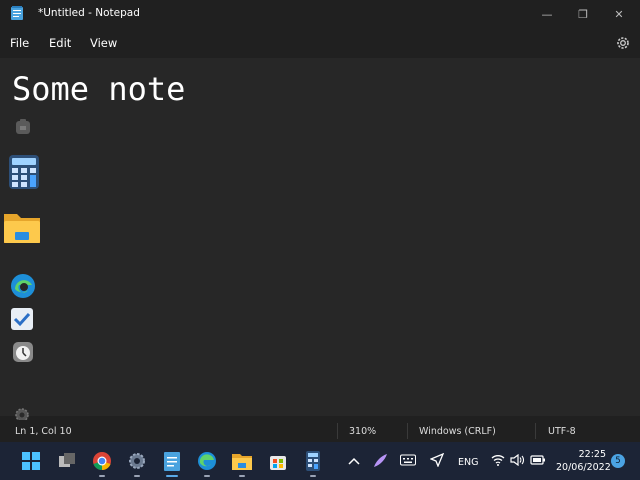 This screenshot has width=640, height=480. What do you see at coordinates (457, 431) in the screenshot?
I see `line-ending: Windows (CRLF)` at bounding box center [457, 431].